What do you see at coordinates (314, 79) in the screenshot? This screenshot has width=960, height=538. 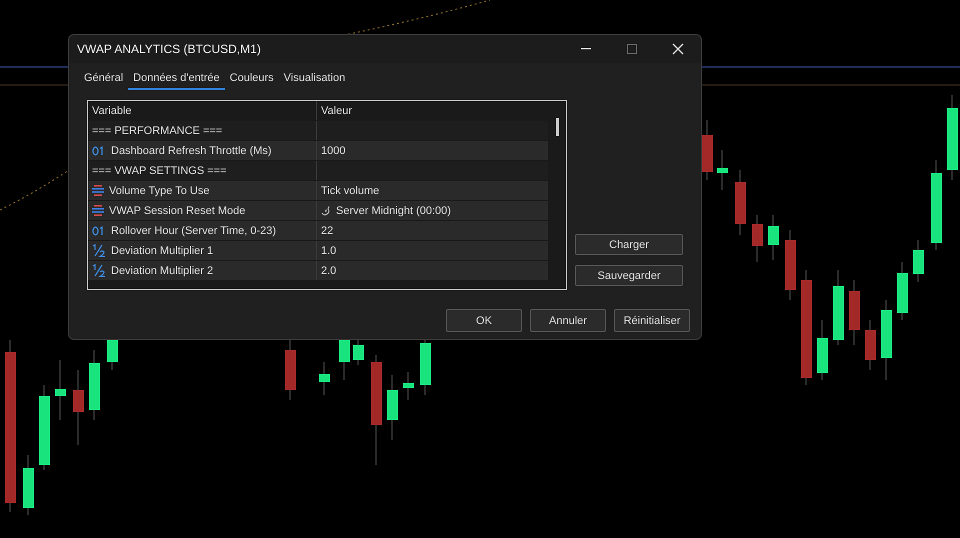 I see `tab: Visualisation` at bounding box center [314, 79].